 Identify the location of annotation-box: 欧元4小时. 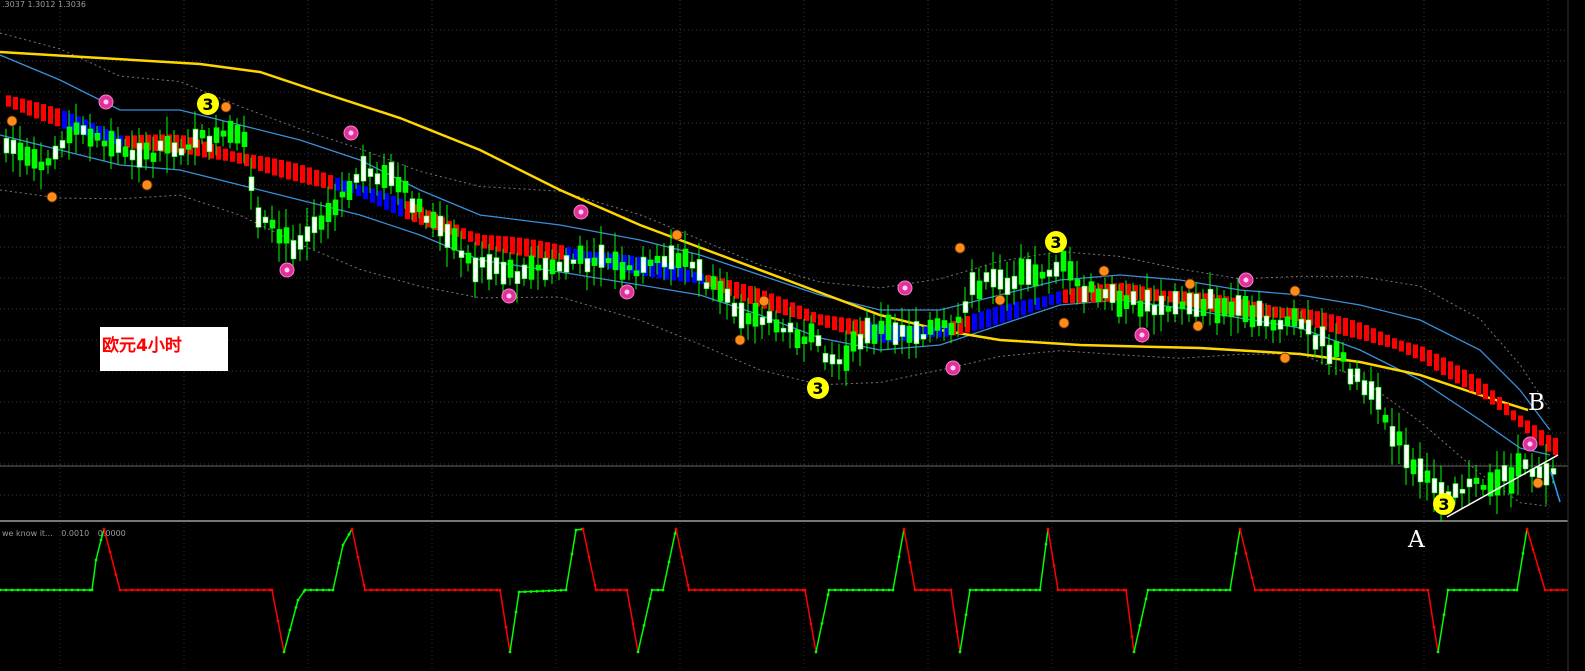
(164, 349).